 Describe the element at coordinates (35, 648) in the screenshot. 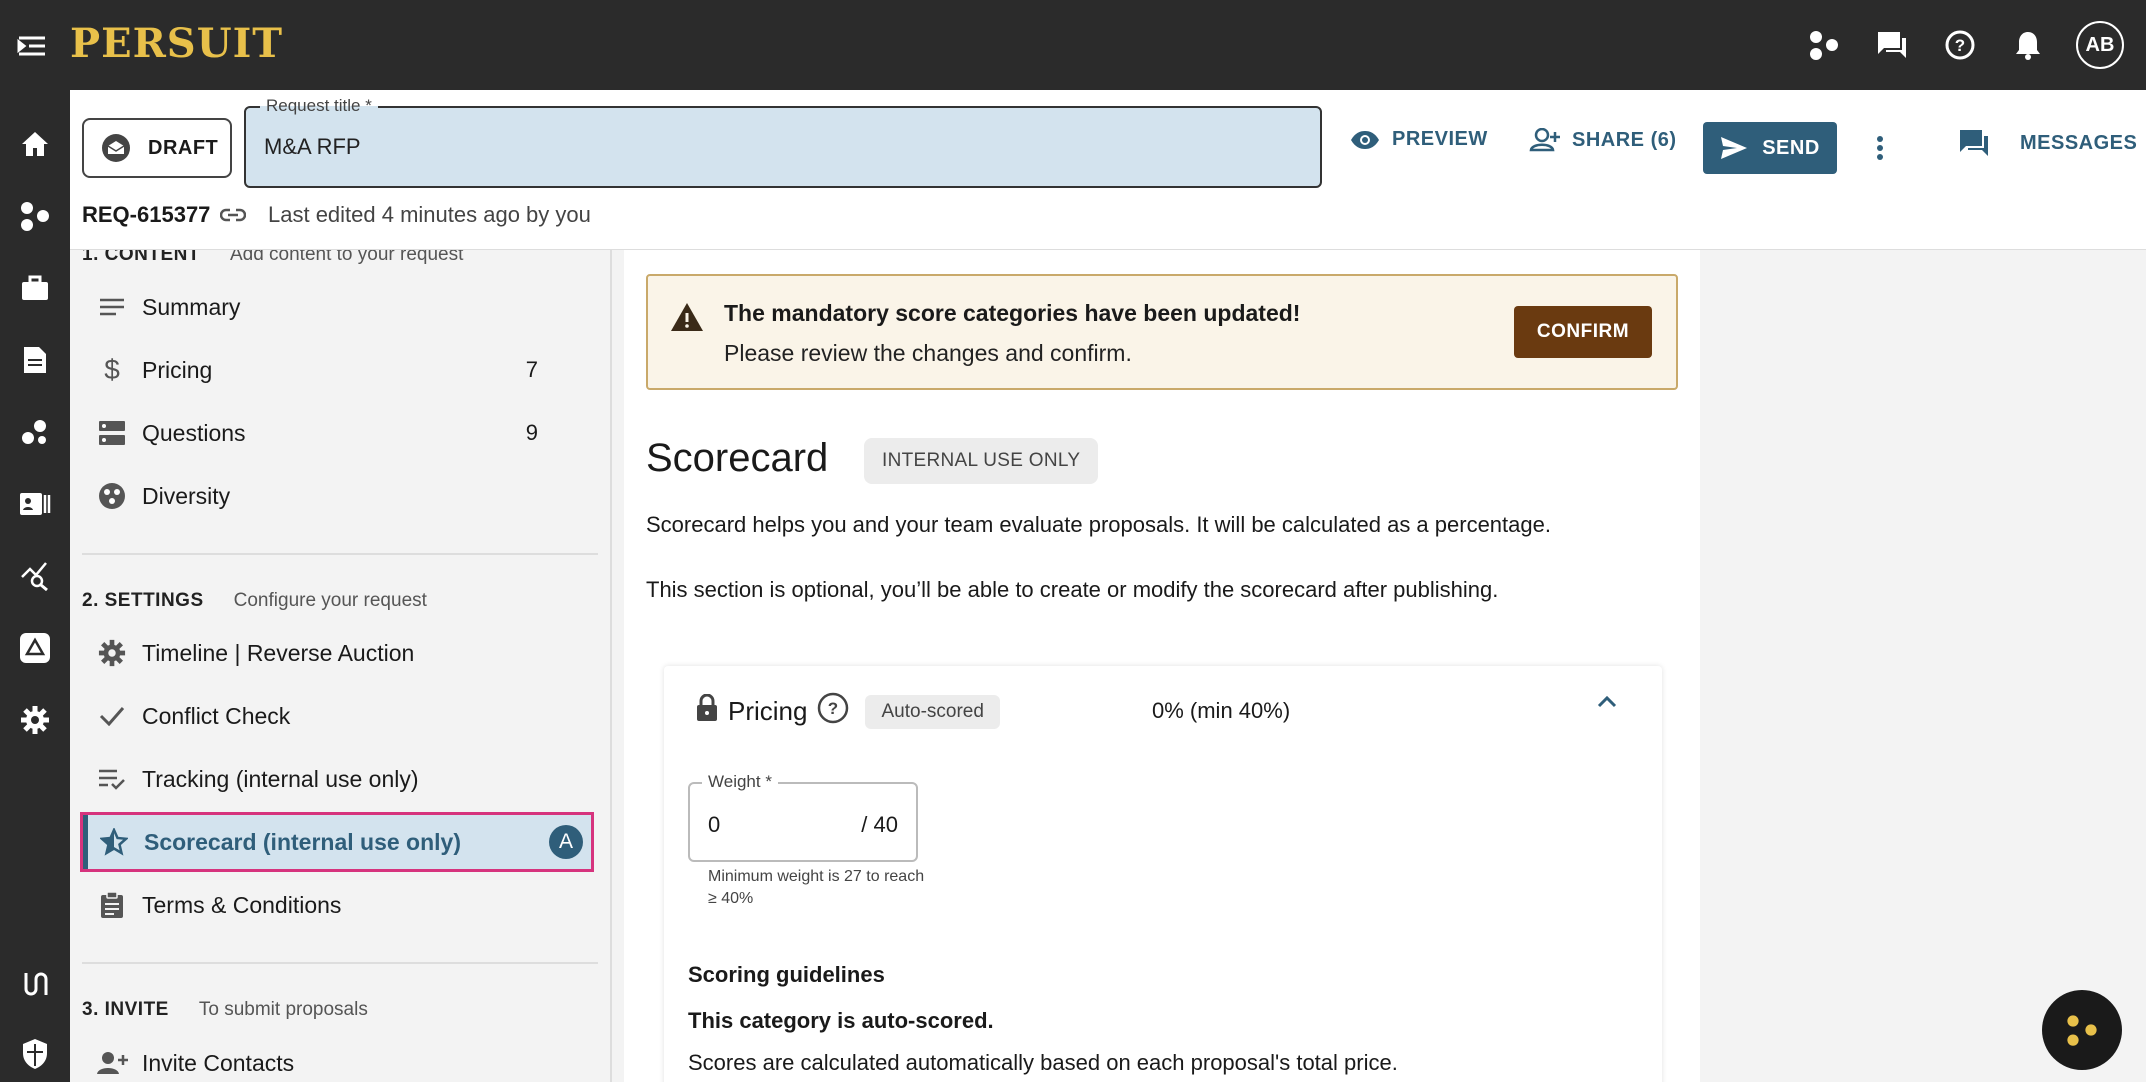

I see `auction-icon` at that location.